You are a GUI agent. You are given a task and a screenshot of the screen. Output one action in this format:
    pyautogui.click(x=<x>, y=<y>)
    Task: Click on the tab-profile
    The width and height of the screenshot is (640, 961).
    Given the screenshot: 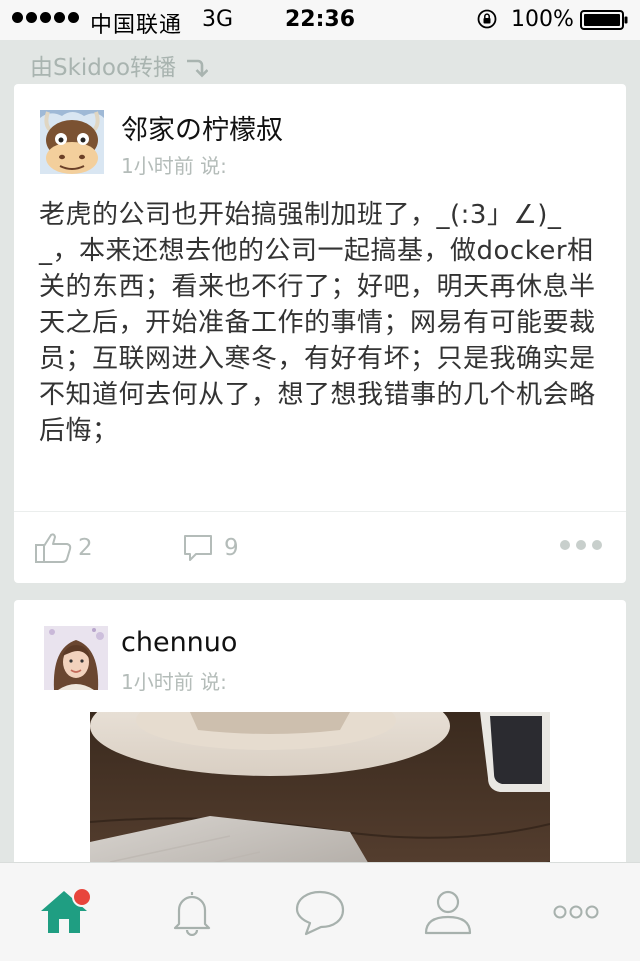 What is the action you would take?
    pyautogui.click(x=448, y=912)
    